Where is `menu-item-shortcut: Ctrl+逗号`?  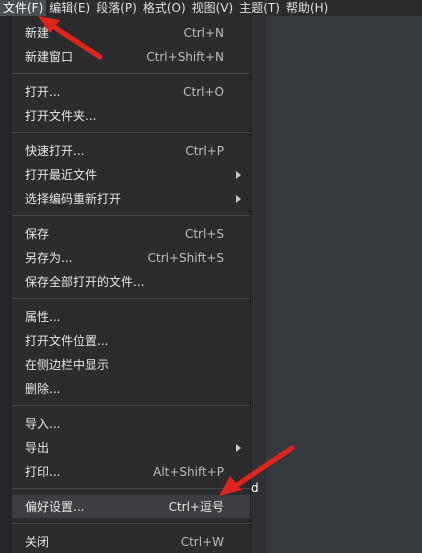
menu-item-shortcut: Ctrl+逗号 is located at coordinates (196, 507).